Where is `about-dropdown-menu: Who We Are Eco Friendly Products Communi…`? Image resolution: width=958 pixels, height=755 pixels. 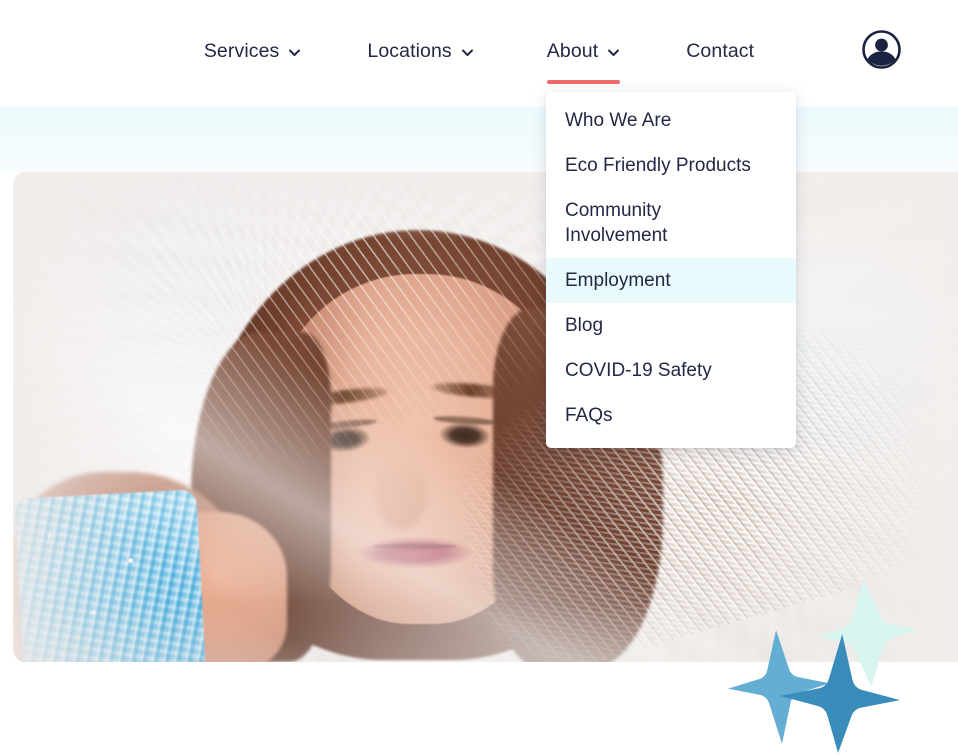
about-dropdown-menu: Who We Are Eco Friendly Products Communi… is located at coordinates (671, 270).